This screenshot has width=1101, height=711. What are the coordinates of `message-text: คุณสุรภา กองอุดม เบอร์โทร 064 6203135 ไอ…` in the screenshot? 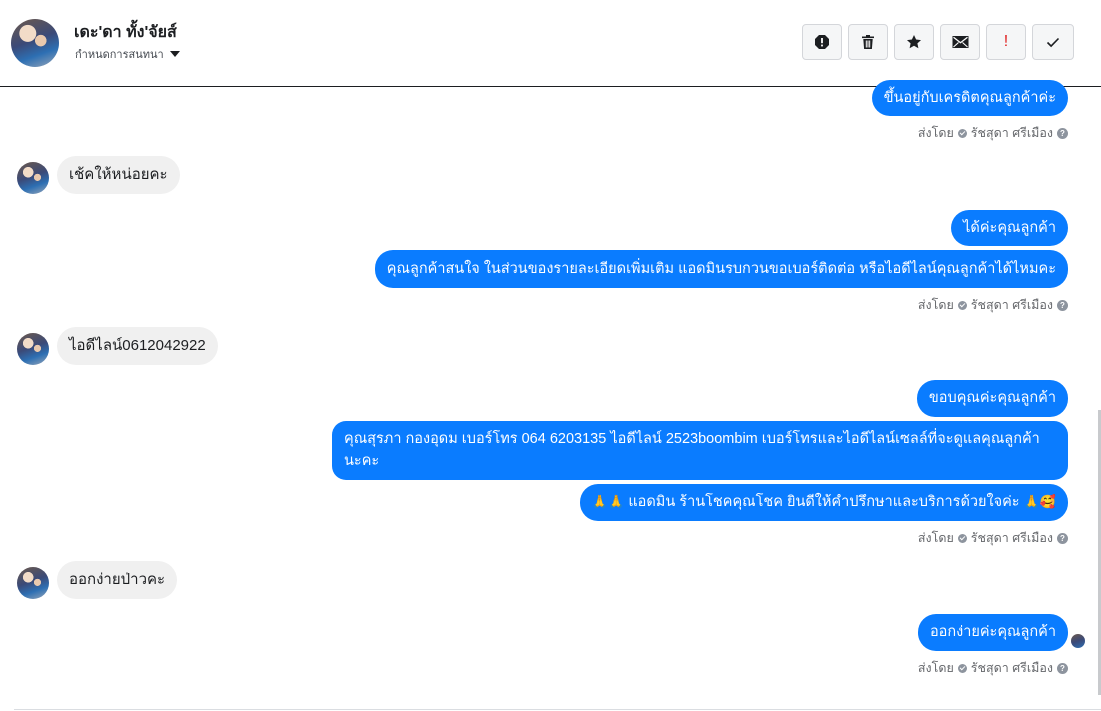 It's located at (692, 450).